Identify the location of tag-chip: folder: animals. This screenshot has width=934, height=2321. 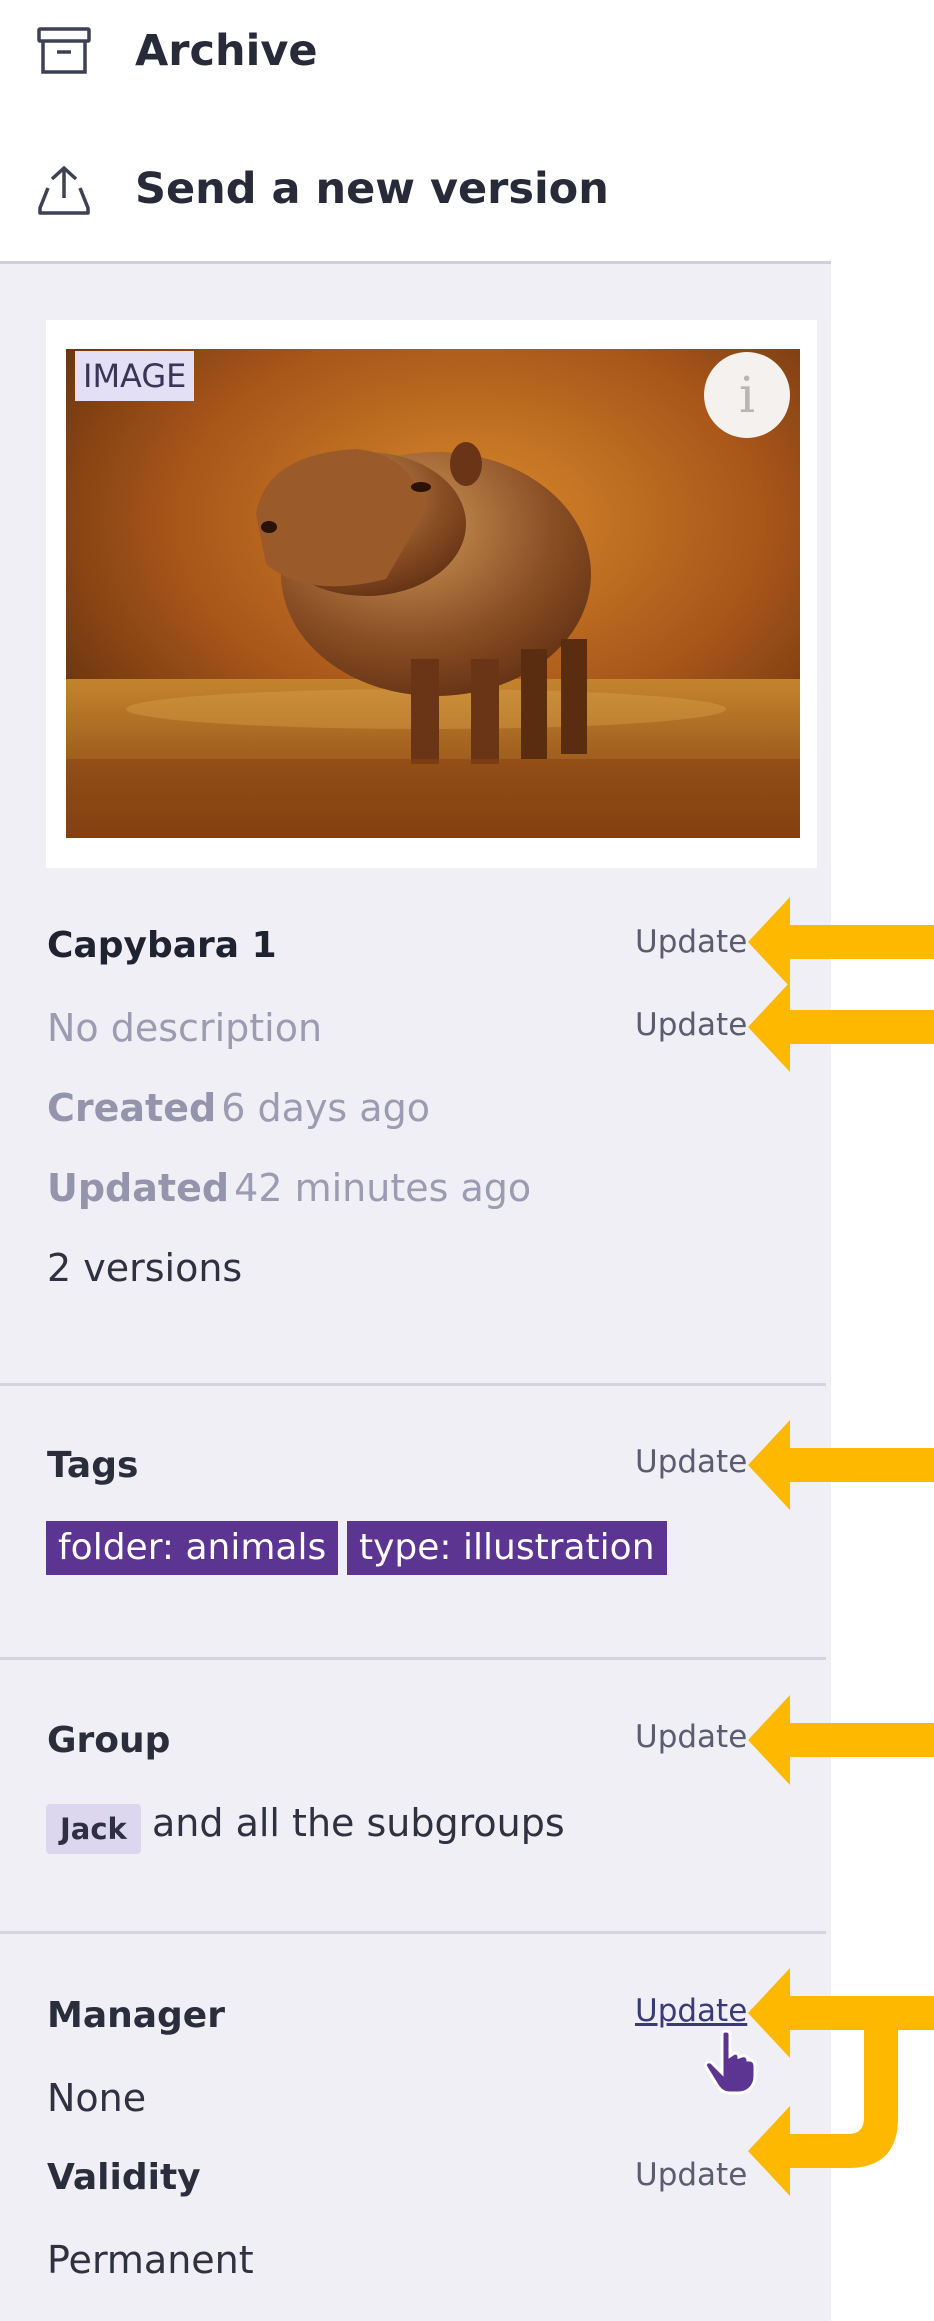
(192, 1548).